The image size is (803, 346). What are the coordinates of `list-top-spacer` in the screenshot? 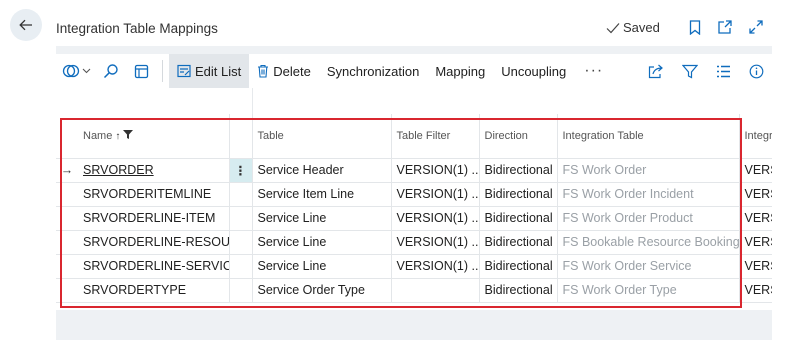 It's located at (414, 101).